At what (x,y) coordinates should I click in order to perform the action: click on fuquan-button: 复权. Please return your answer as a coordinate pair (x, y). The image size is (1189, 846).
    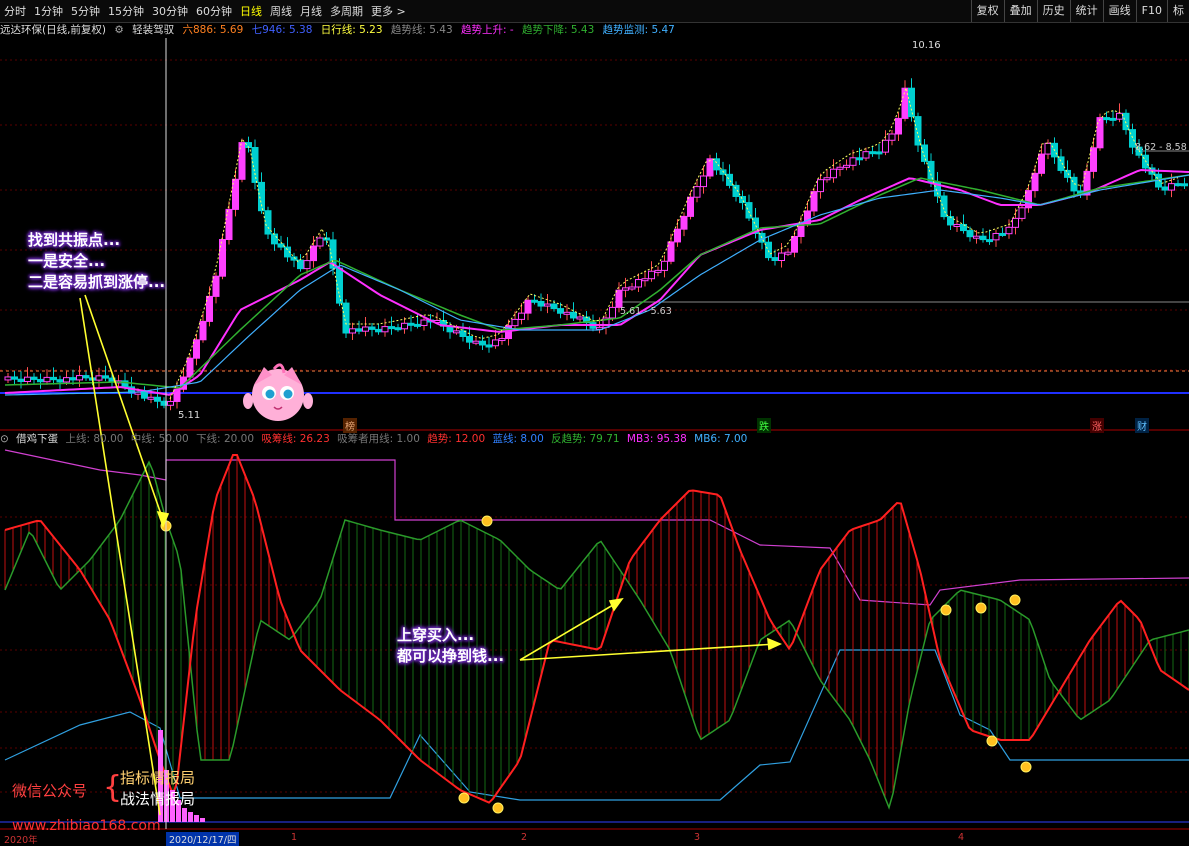
    Looking at the image, I should click on (987, 11).